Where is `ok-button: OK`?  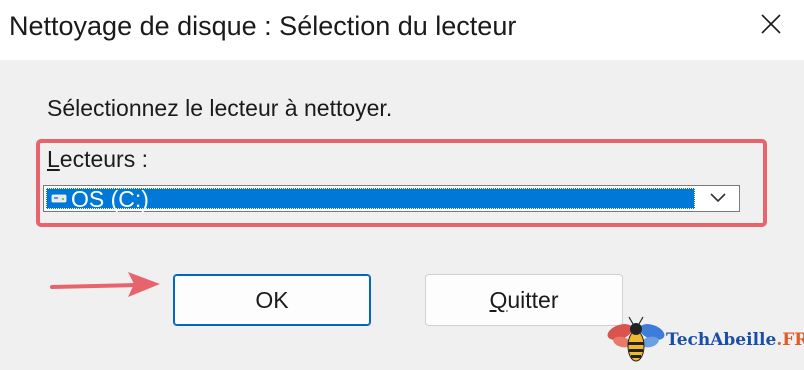 ok-button: OK is located at coordinates (272, 300).